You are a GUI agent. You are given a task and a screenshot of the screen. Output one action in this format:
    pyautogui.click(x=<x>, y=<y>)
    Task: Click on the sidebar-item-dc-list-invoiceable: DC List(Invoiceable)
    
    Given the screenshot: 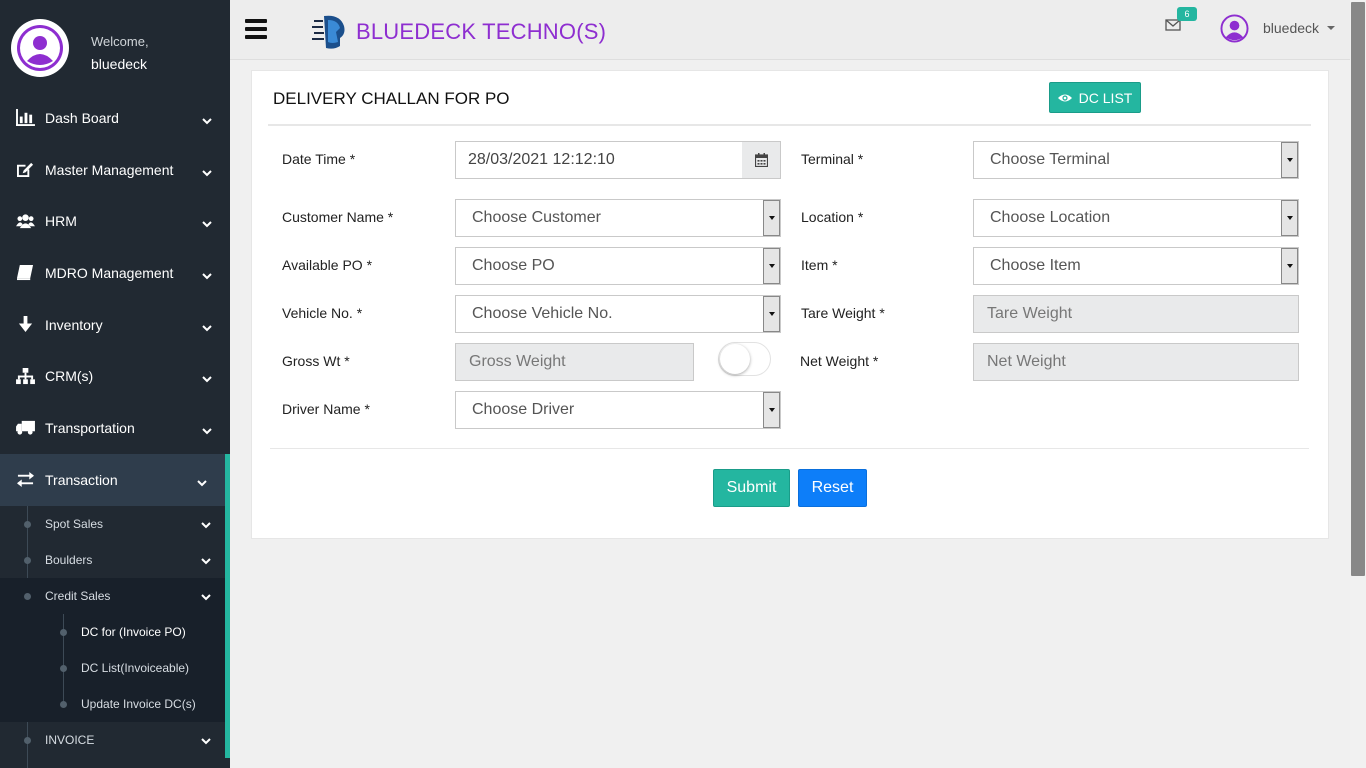 What is the action you would take?
    pyautogui.click(x=112, y=668)
    